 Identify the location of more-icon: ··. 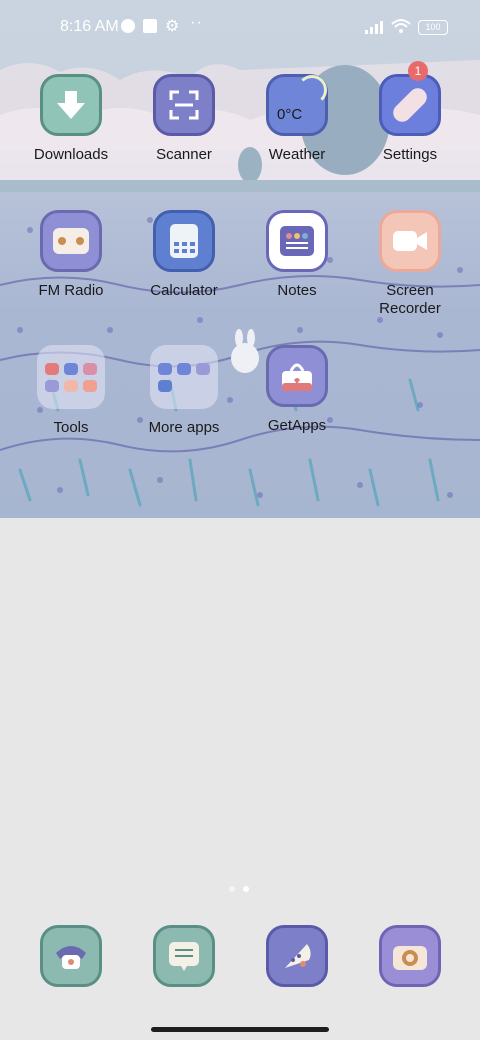
(196, 22).